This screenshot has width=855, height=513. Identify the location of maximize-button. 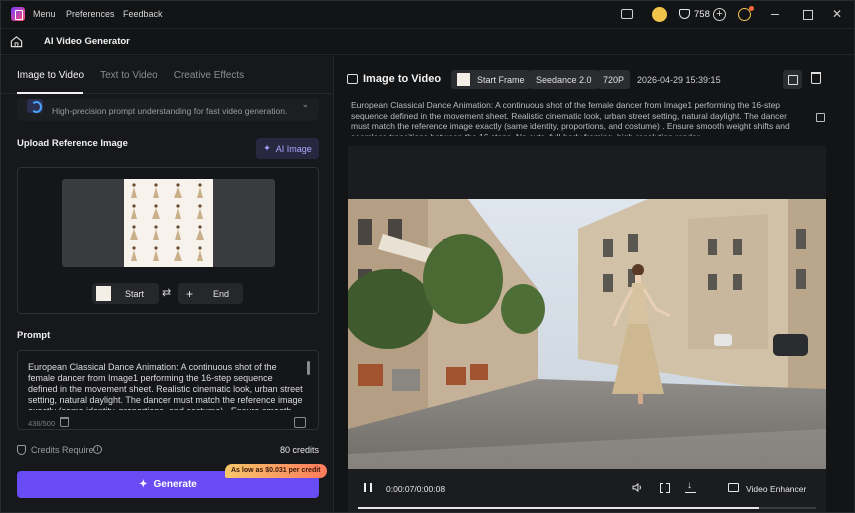
(807, 14).